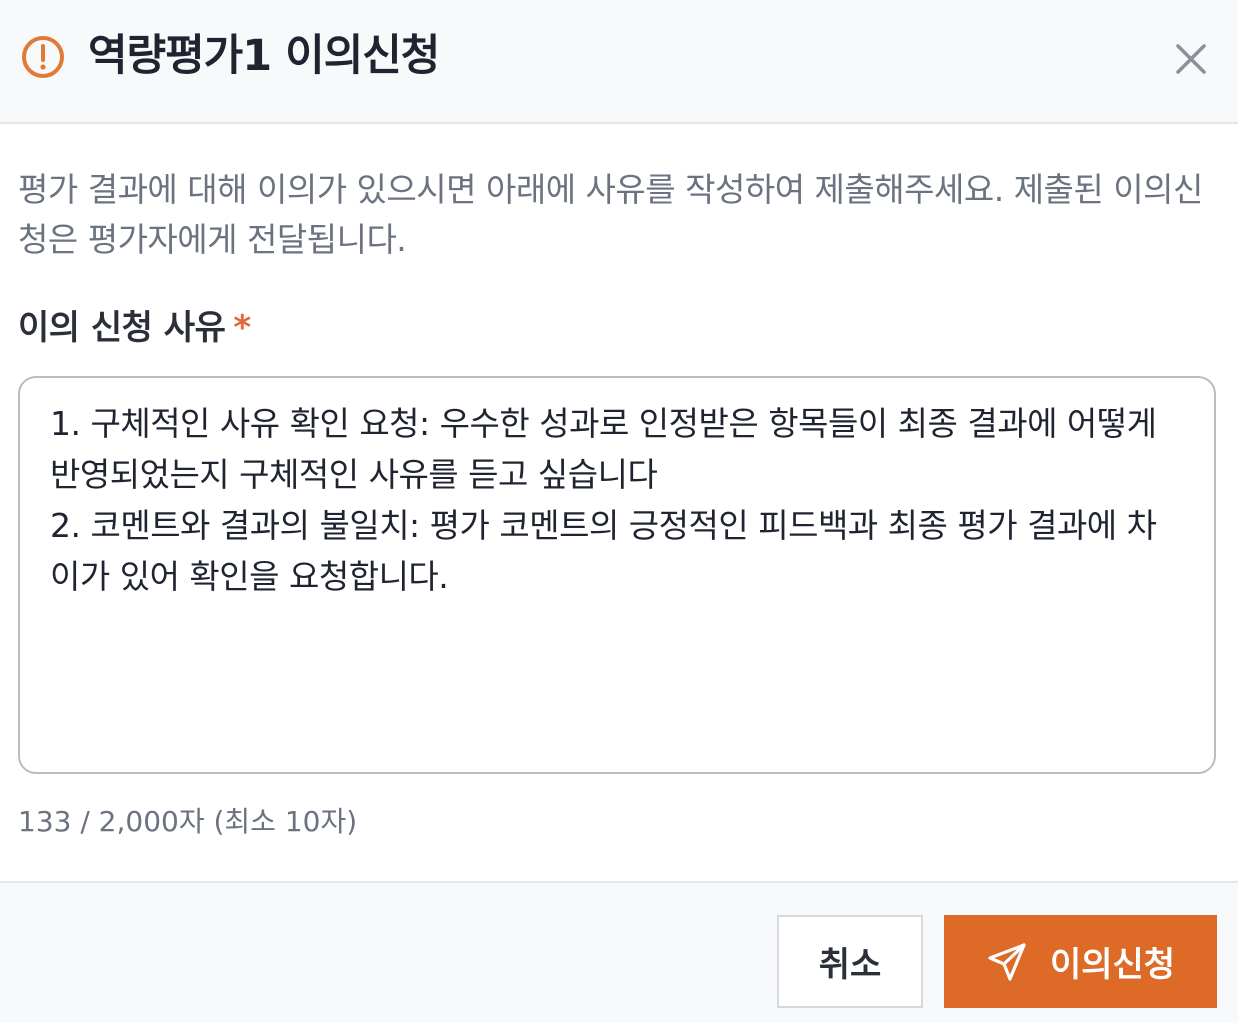  Describe the element at coordinates (1112, 965) in the screenshot. I see `submit-appeal-label: 이의신청` at that location.